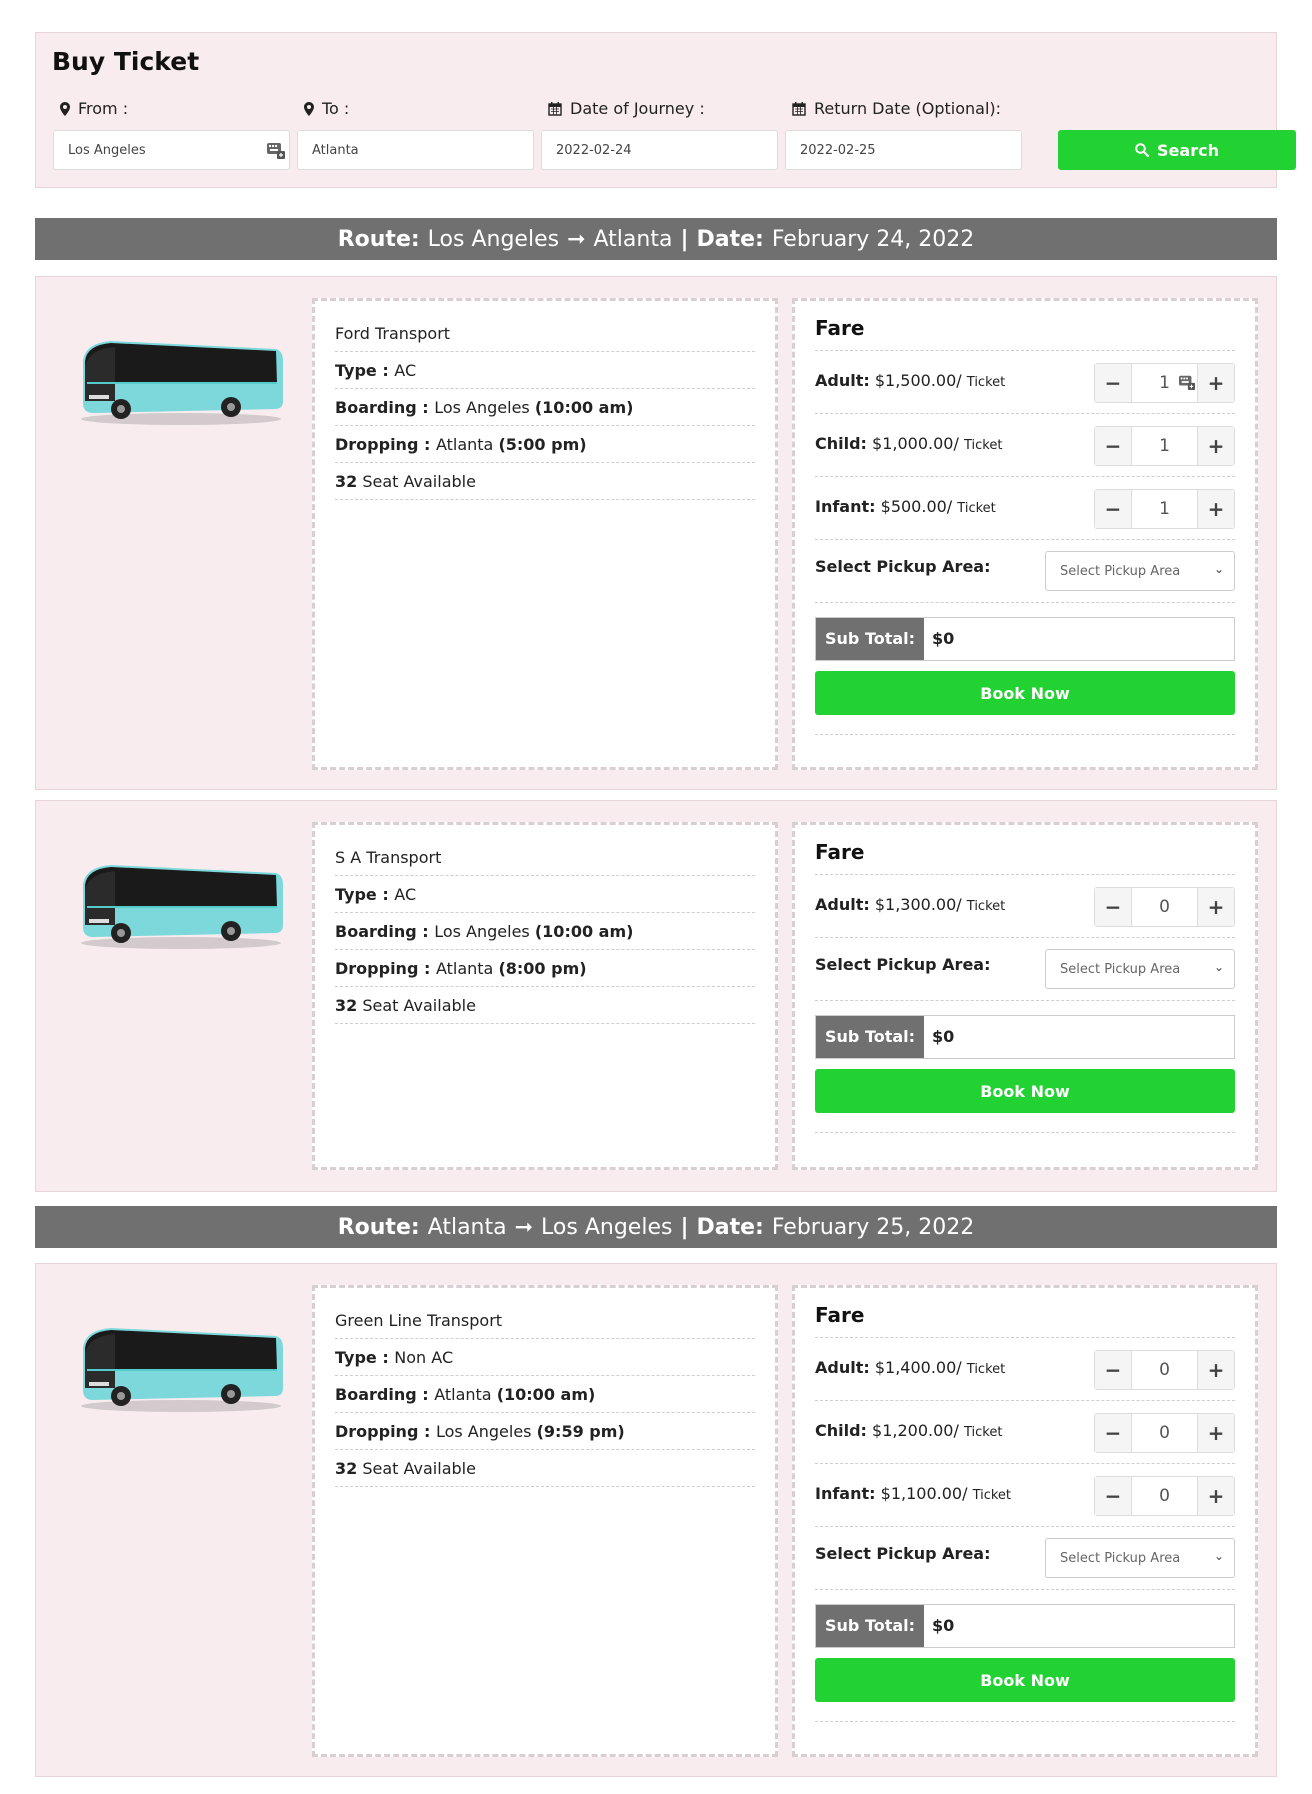  I want to click on dropping-key: Dropping, so click(377, 444).